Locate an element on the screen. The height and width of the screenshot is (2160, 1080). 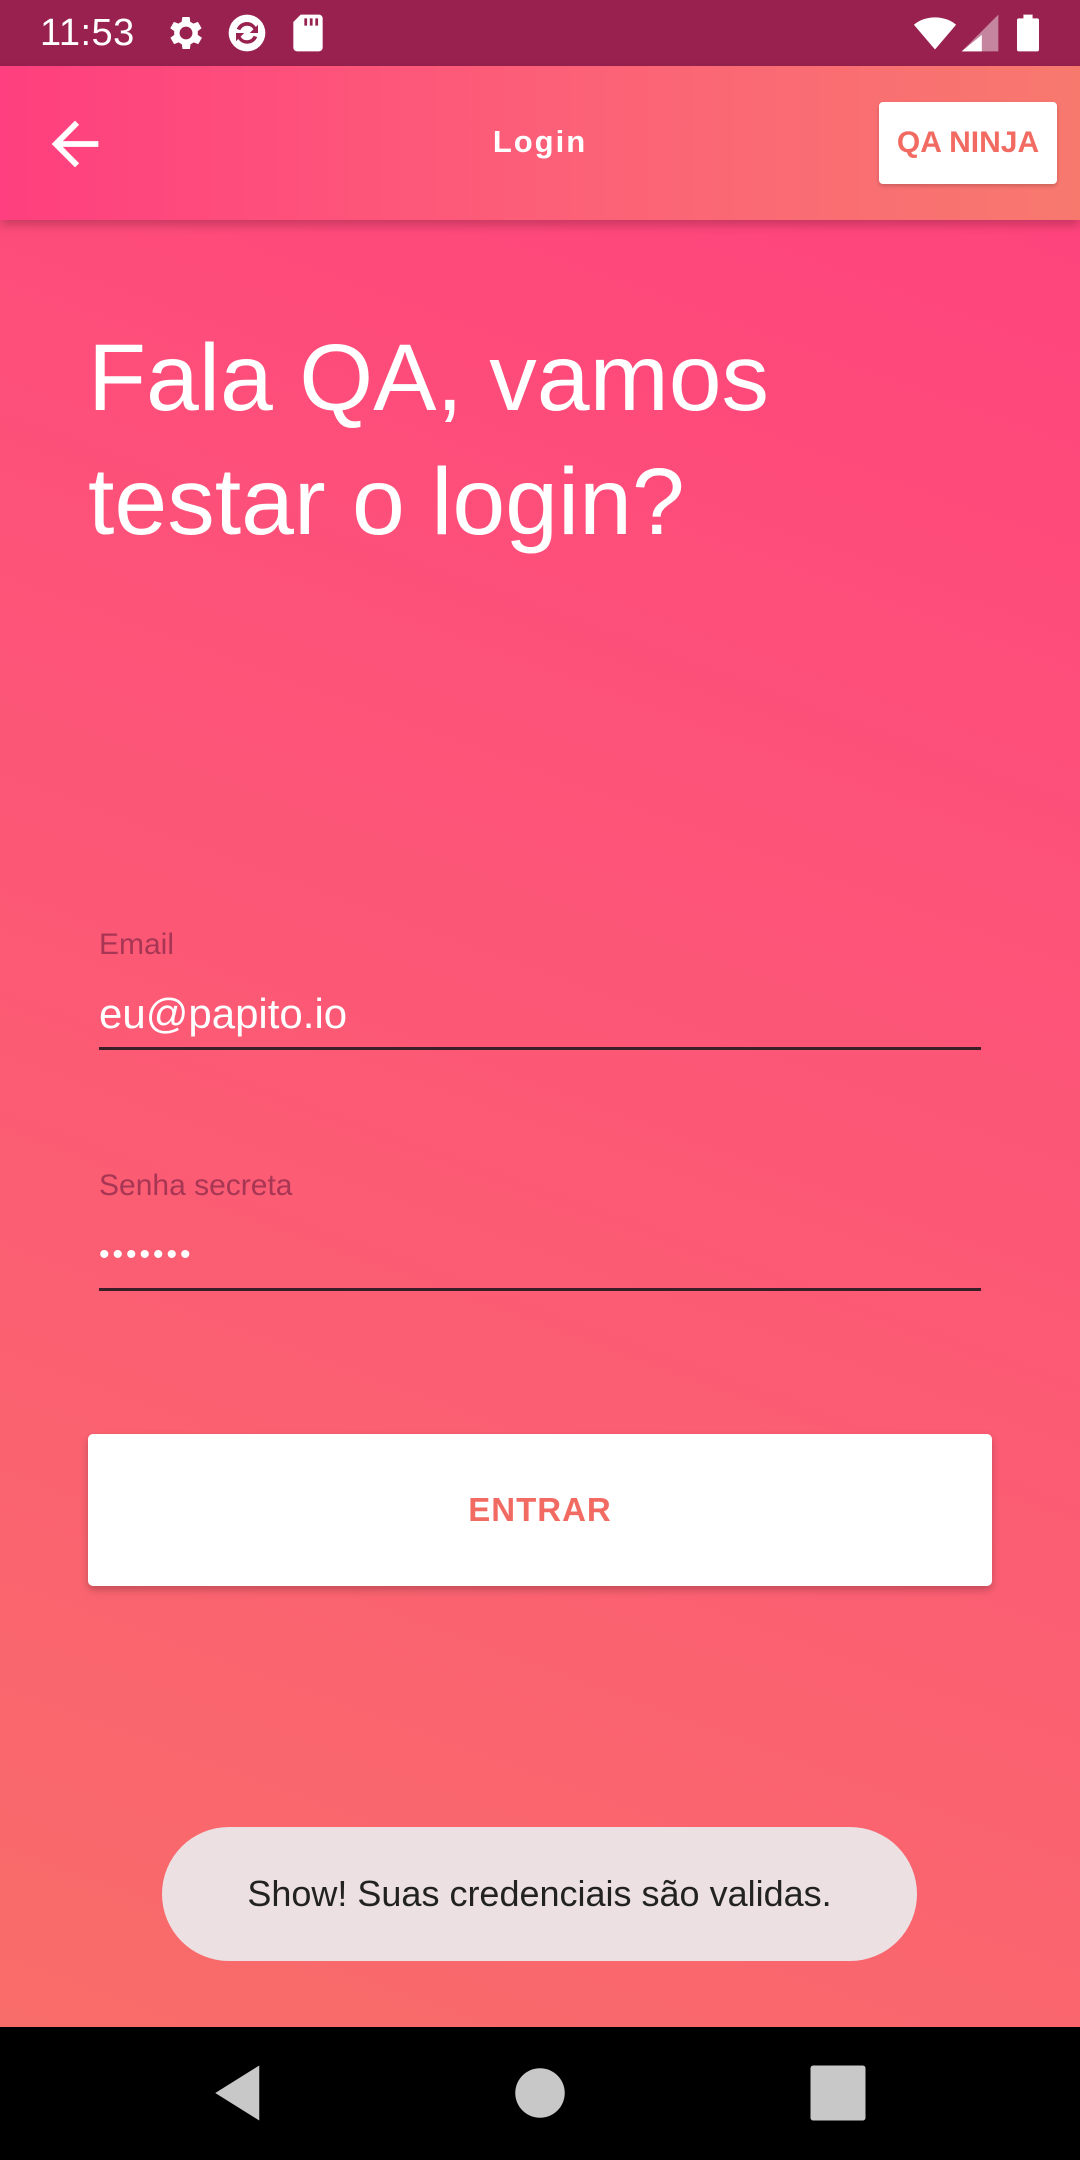
system-nav-bar is located at coordinates (540, 2093).